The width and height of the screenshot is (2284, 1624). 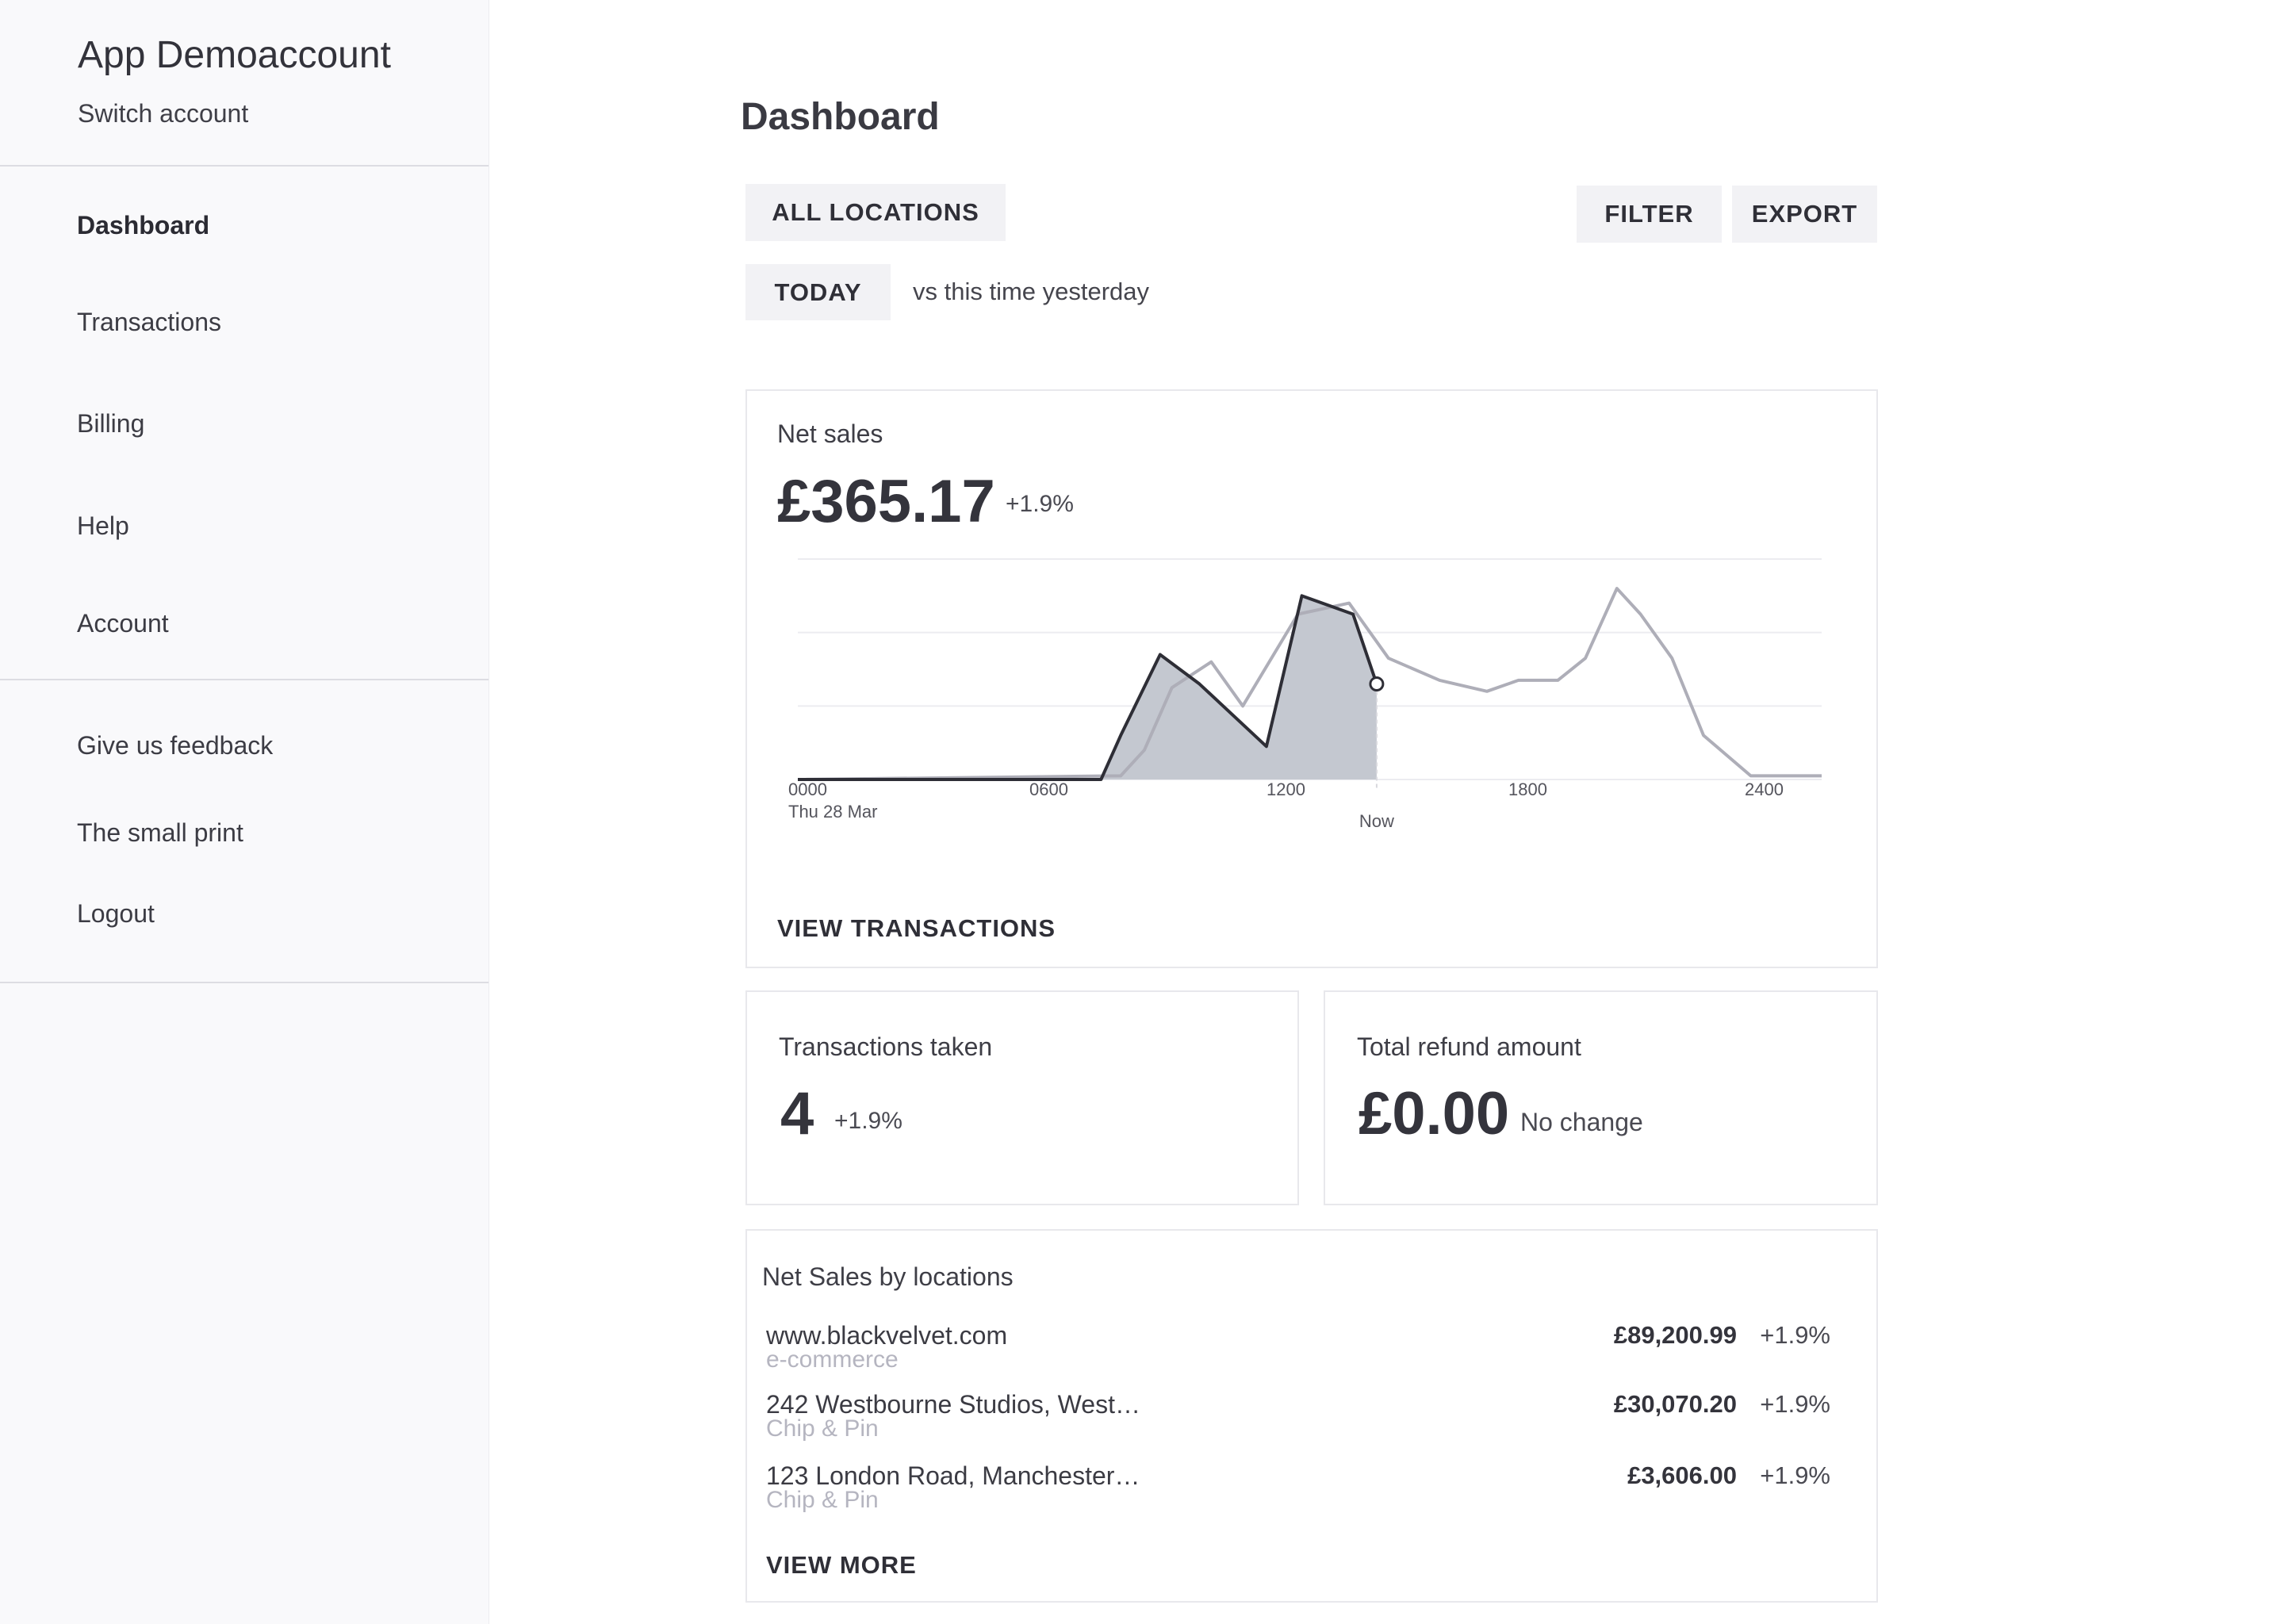 What do you see at coordinates (1675, 1404) in the screenshot?
I see `location-amount: £30,070.20` at bounding box center [1675, 1404].